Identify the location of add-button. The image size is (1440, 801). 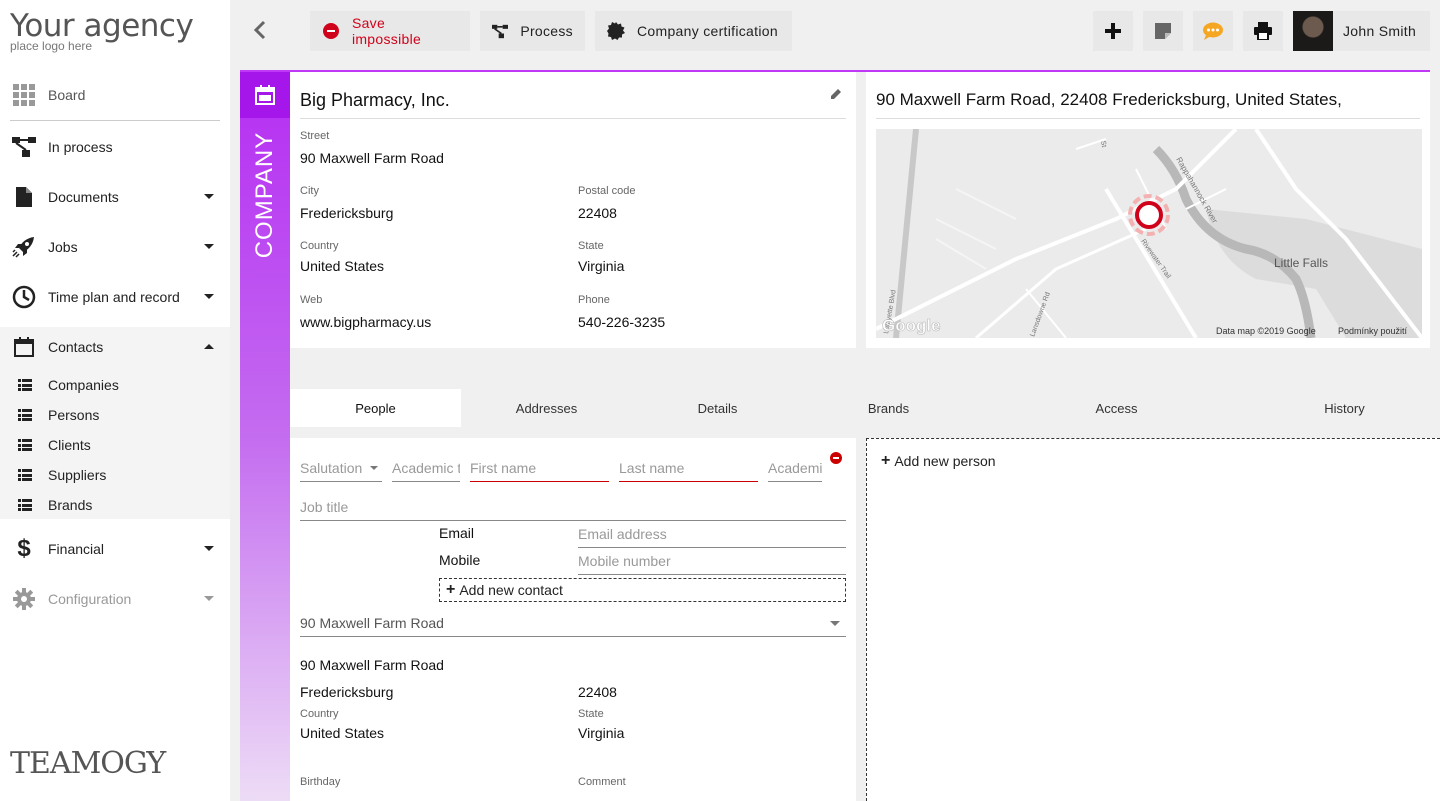
(1113, 31).